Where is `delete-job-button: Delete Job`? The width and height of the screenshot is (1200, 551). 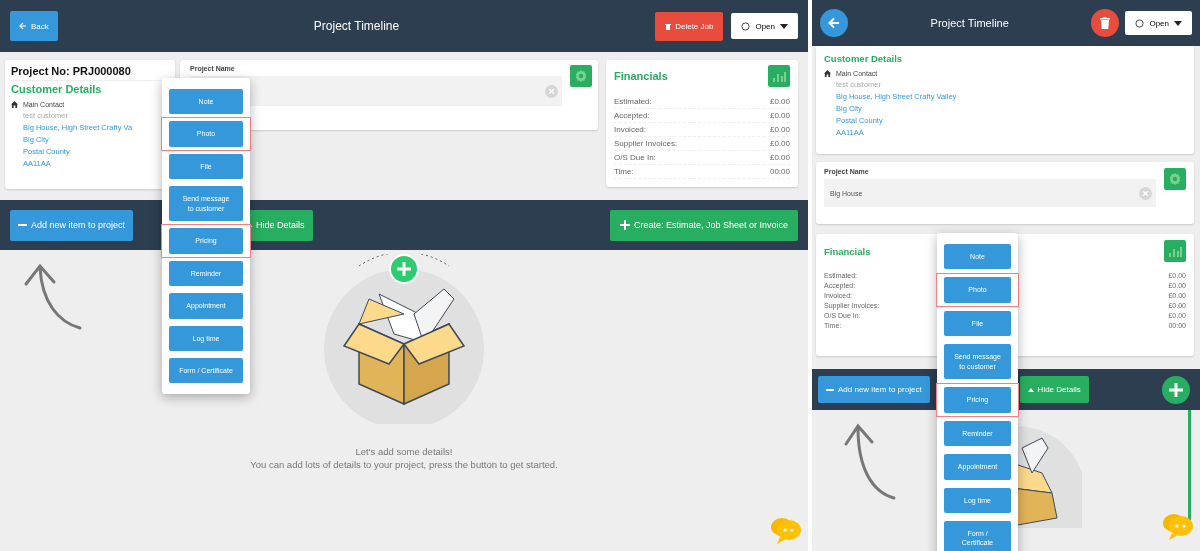
delete-job-button: Delete Job is located at coordinates (689, 26).